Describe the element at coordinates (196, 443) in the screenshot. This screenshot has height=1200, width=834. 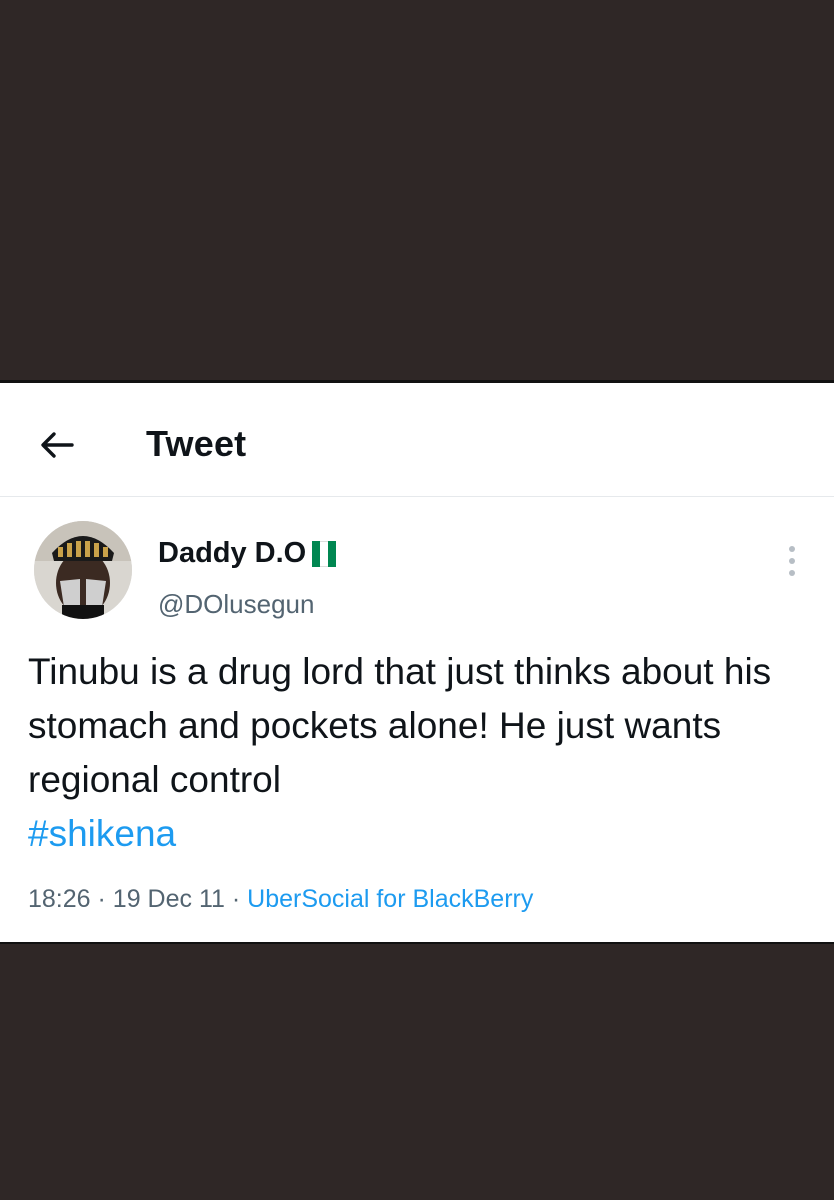
I see `page-title: Tweet` at that location.